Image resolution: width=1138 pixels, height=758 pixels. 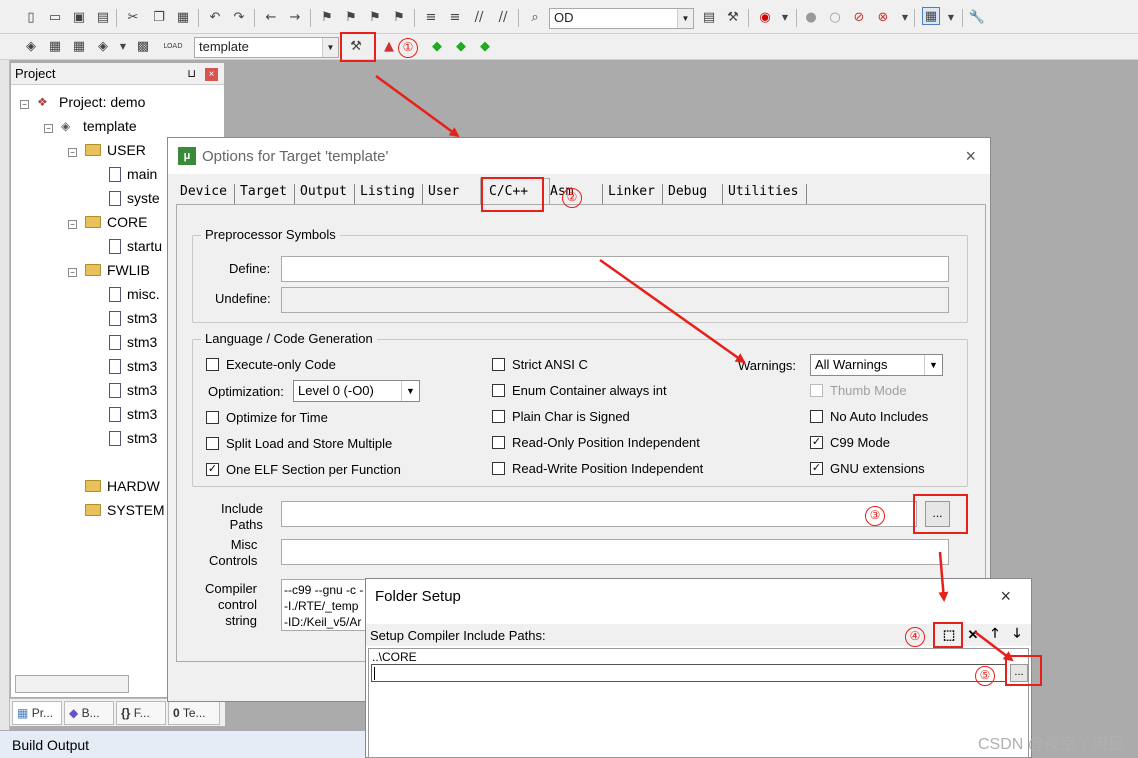 I want to click on tree-item-group: CORE, so click(x=116, y=222).